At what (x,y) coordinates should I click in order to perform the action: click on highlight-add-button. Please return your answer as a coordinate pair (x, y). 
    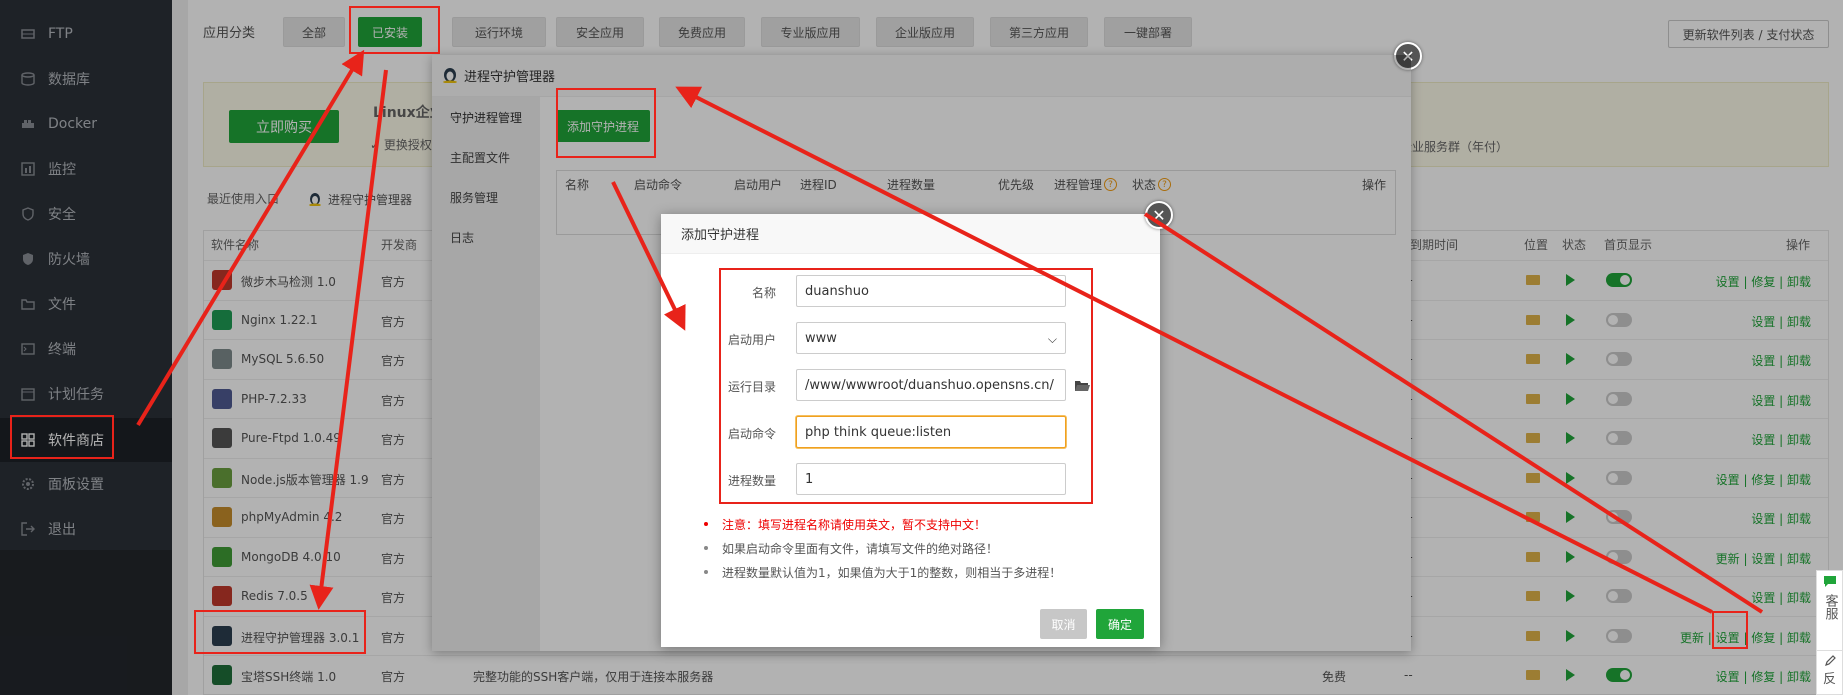
    Looking at the image, I should click on (606, 123).